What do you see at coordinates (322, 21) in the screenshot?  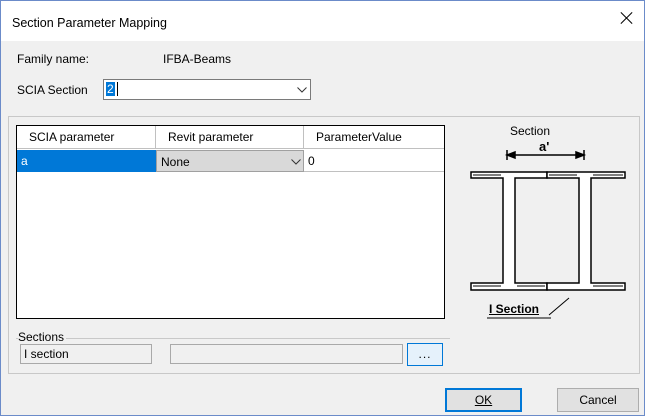 I see `title-bar: Section Parameter Mapping` at bounding box center [322, 21].